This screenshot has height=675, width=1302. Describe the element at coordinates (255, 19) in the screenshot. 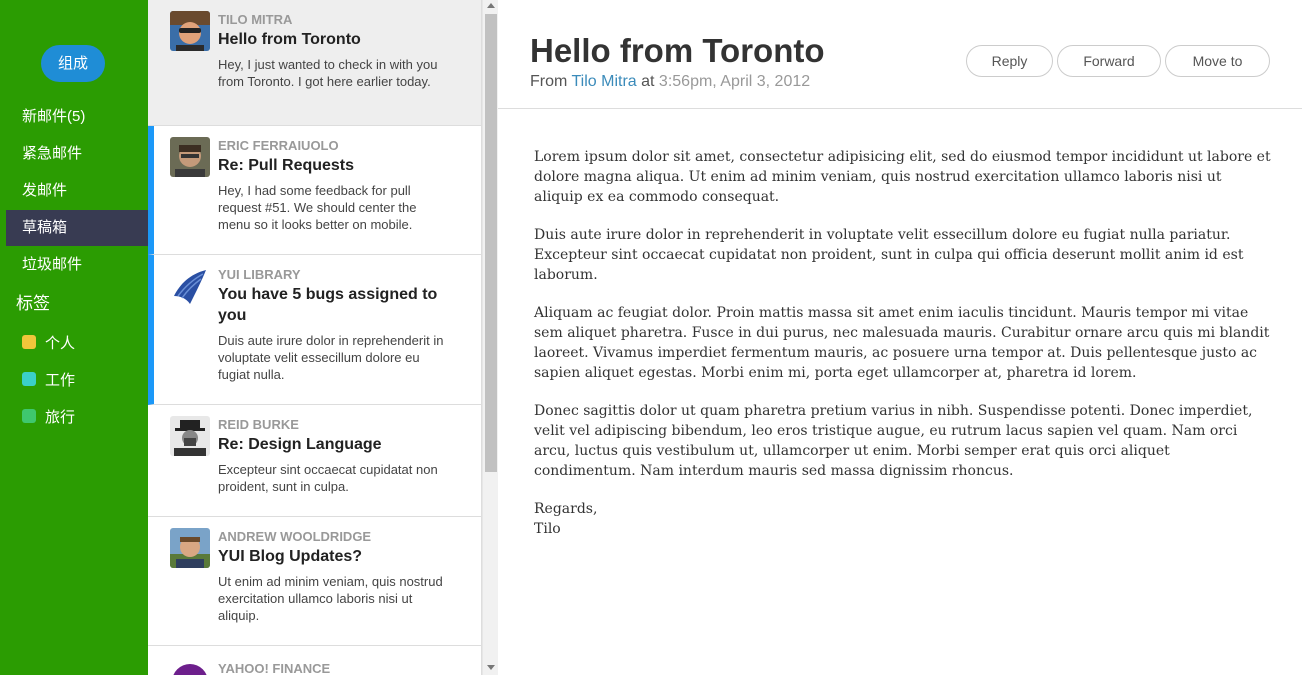

I see `sender-name: Tilo Mitra` at that location.